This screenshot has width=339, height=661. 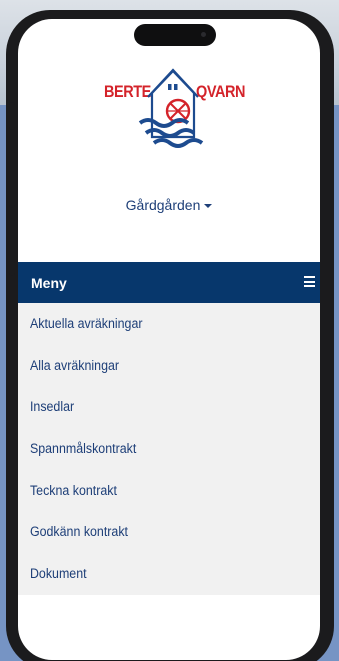 What do you see at coordinates (157, 324) in the screenshot?
I see `menu-item-aktuella-avrakningar: Aktuella avräkningar` at bounding box center [157, 324].